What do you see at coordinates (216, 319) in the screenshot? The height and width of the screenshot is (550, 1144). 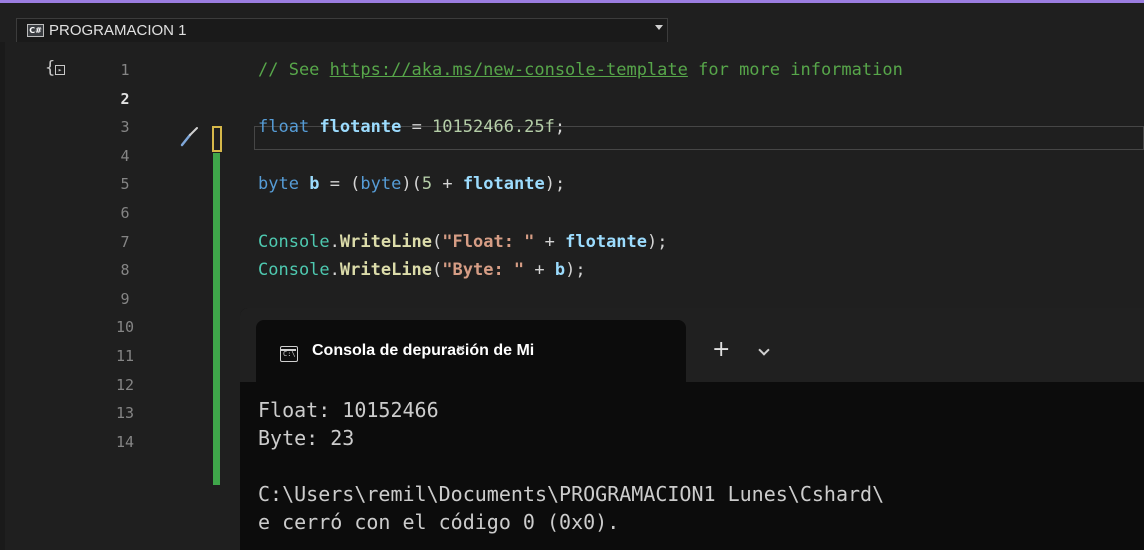 I see `saved-change-marker` at bounding box center [216, 319].